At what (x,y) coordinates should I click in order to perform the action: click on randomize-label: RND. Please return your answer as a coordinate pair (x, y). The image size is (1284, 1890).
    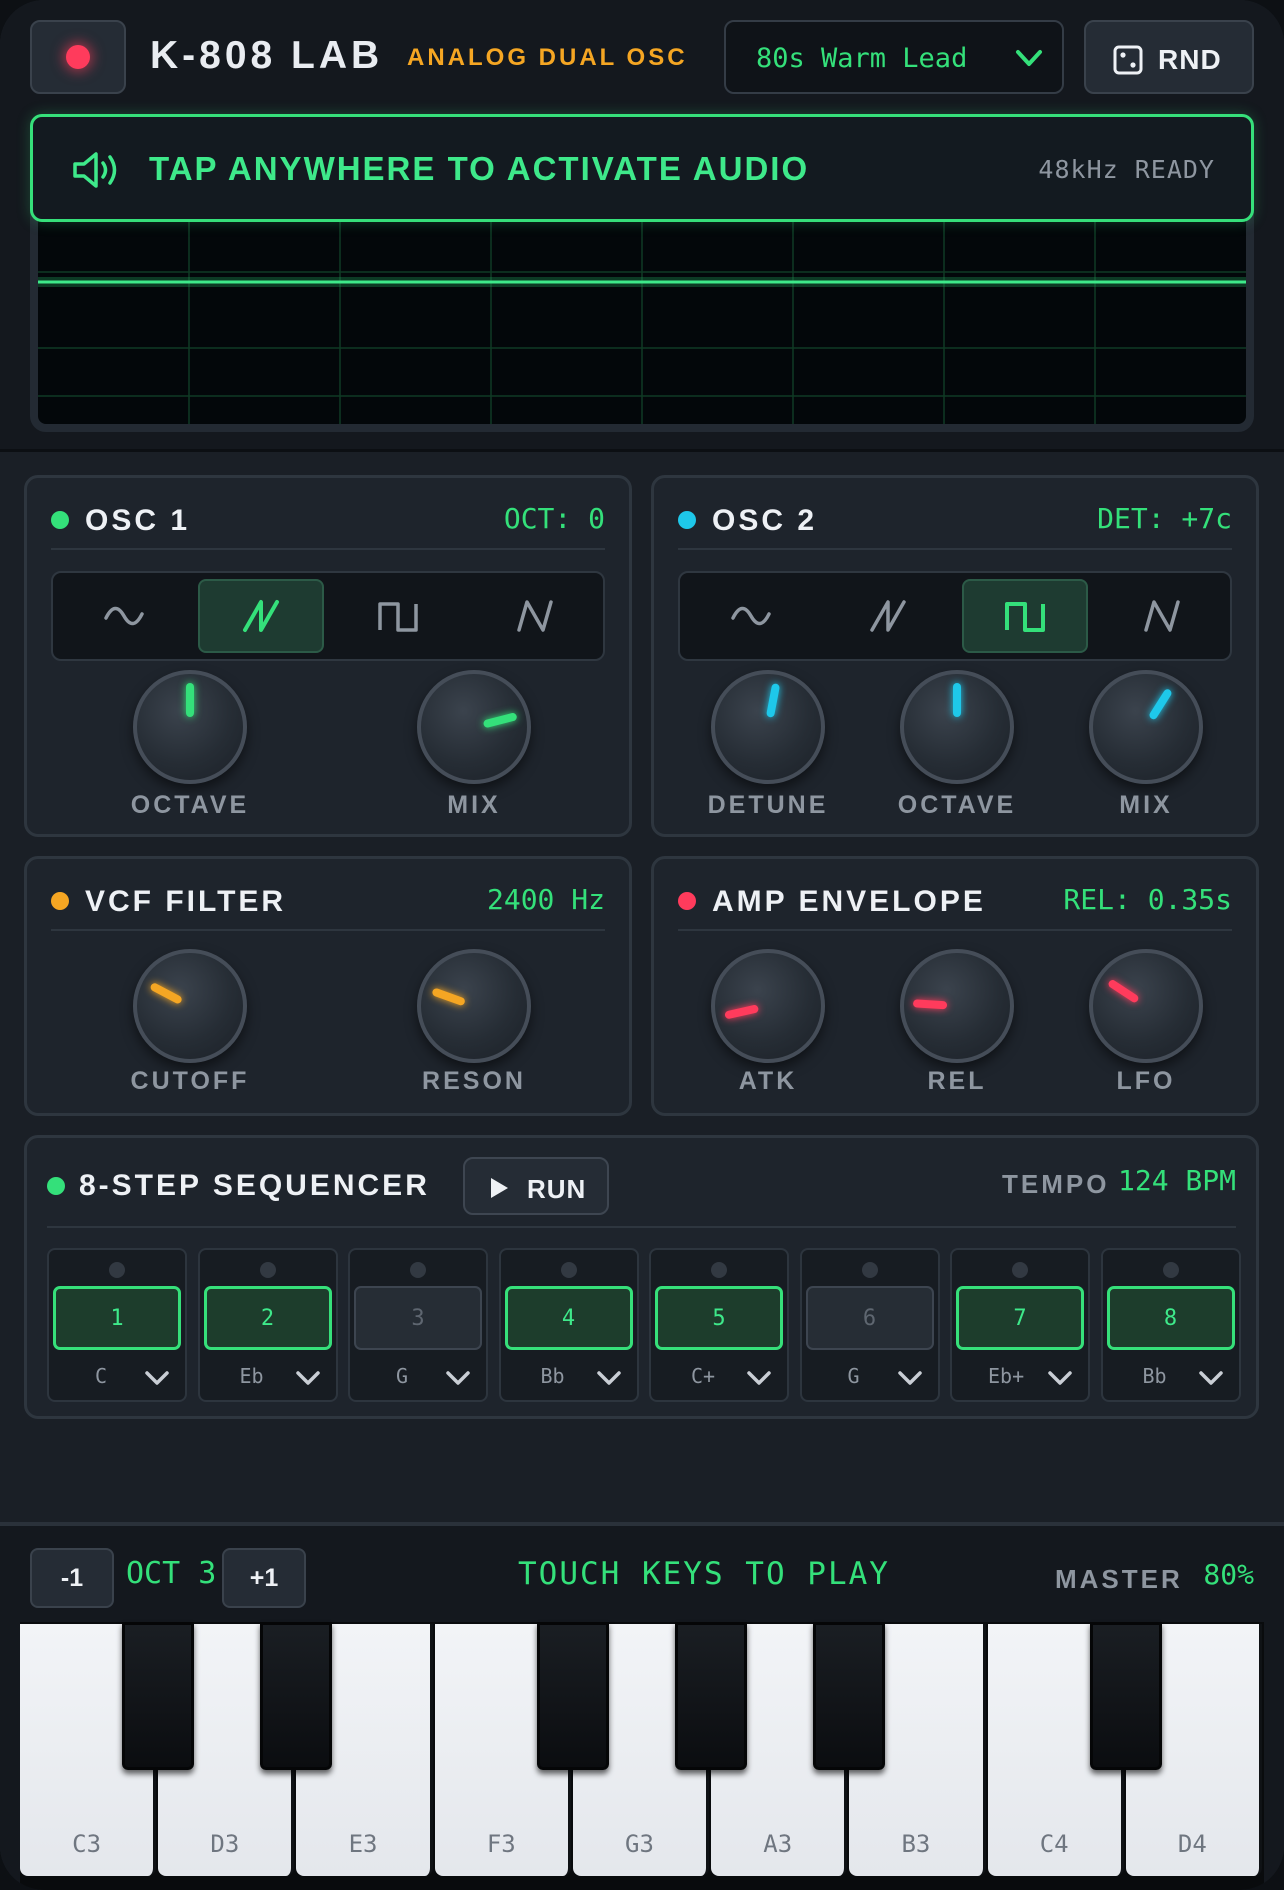
    Looking at the image, I should click on (1190, 59).